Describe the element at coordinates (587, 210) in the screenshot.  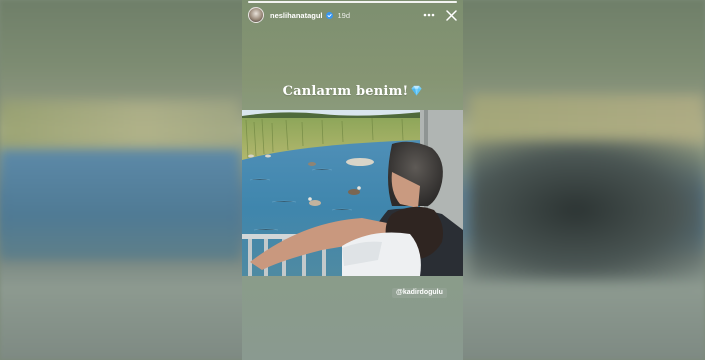
I see `blurred-figure-right` at that location.